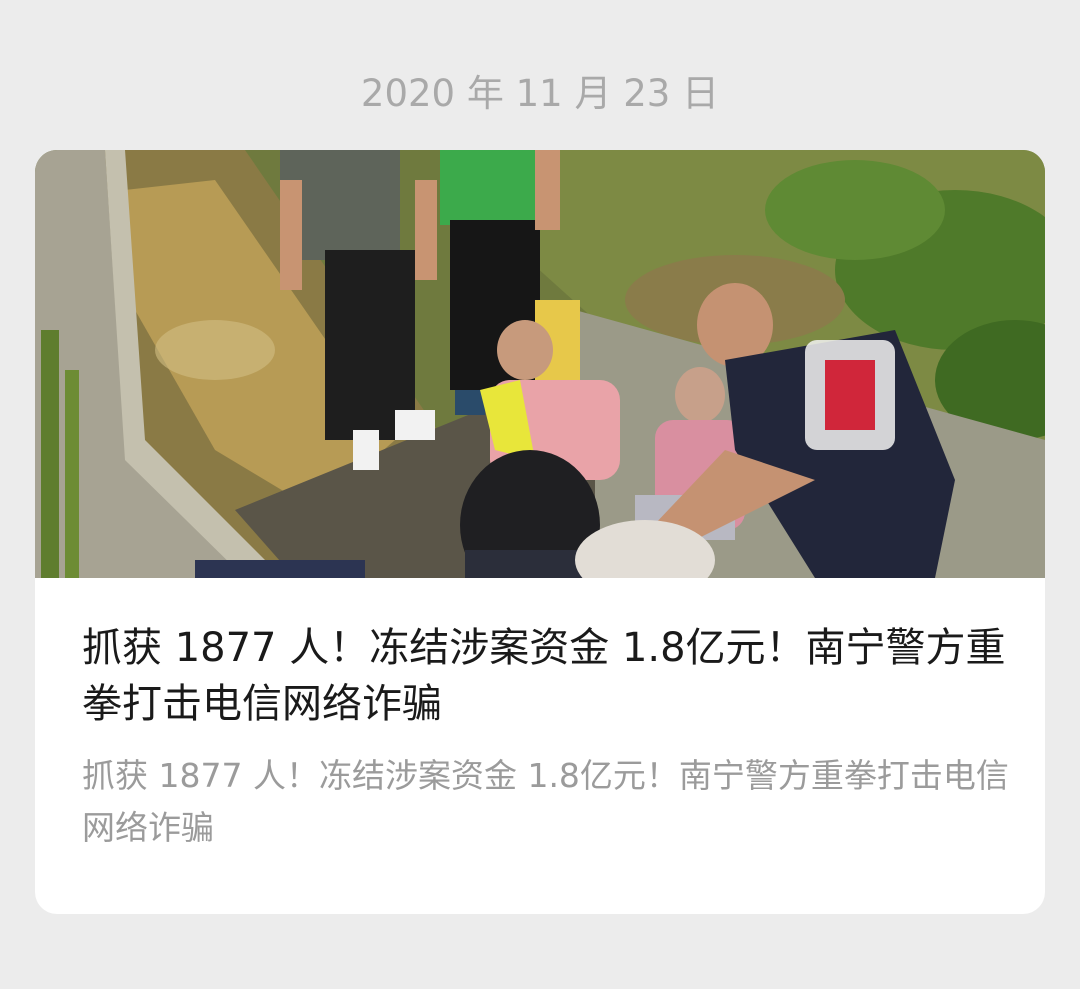 The image size is (1080, 989). Describe the element at coordinates (545, 801) in the screenshot. I see `article-digest: 抓获 1877 人！冻结涉案资金 1.8亿元！南宁警方重拳打击电信网络诈骗` at that location.